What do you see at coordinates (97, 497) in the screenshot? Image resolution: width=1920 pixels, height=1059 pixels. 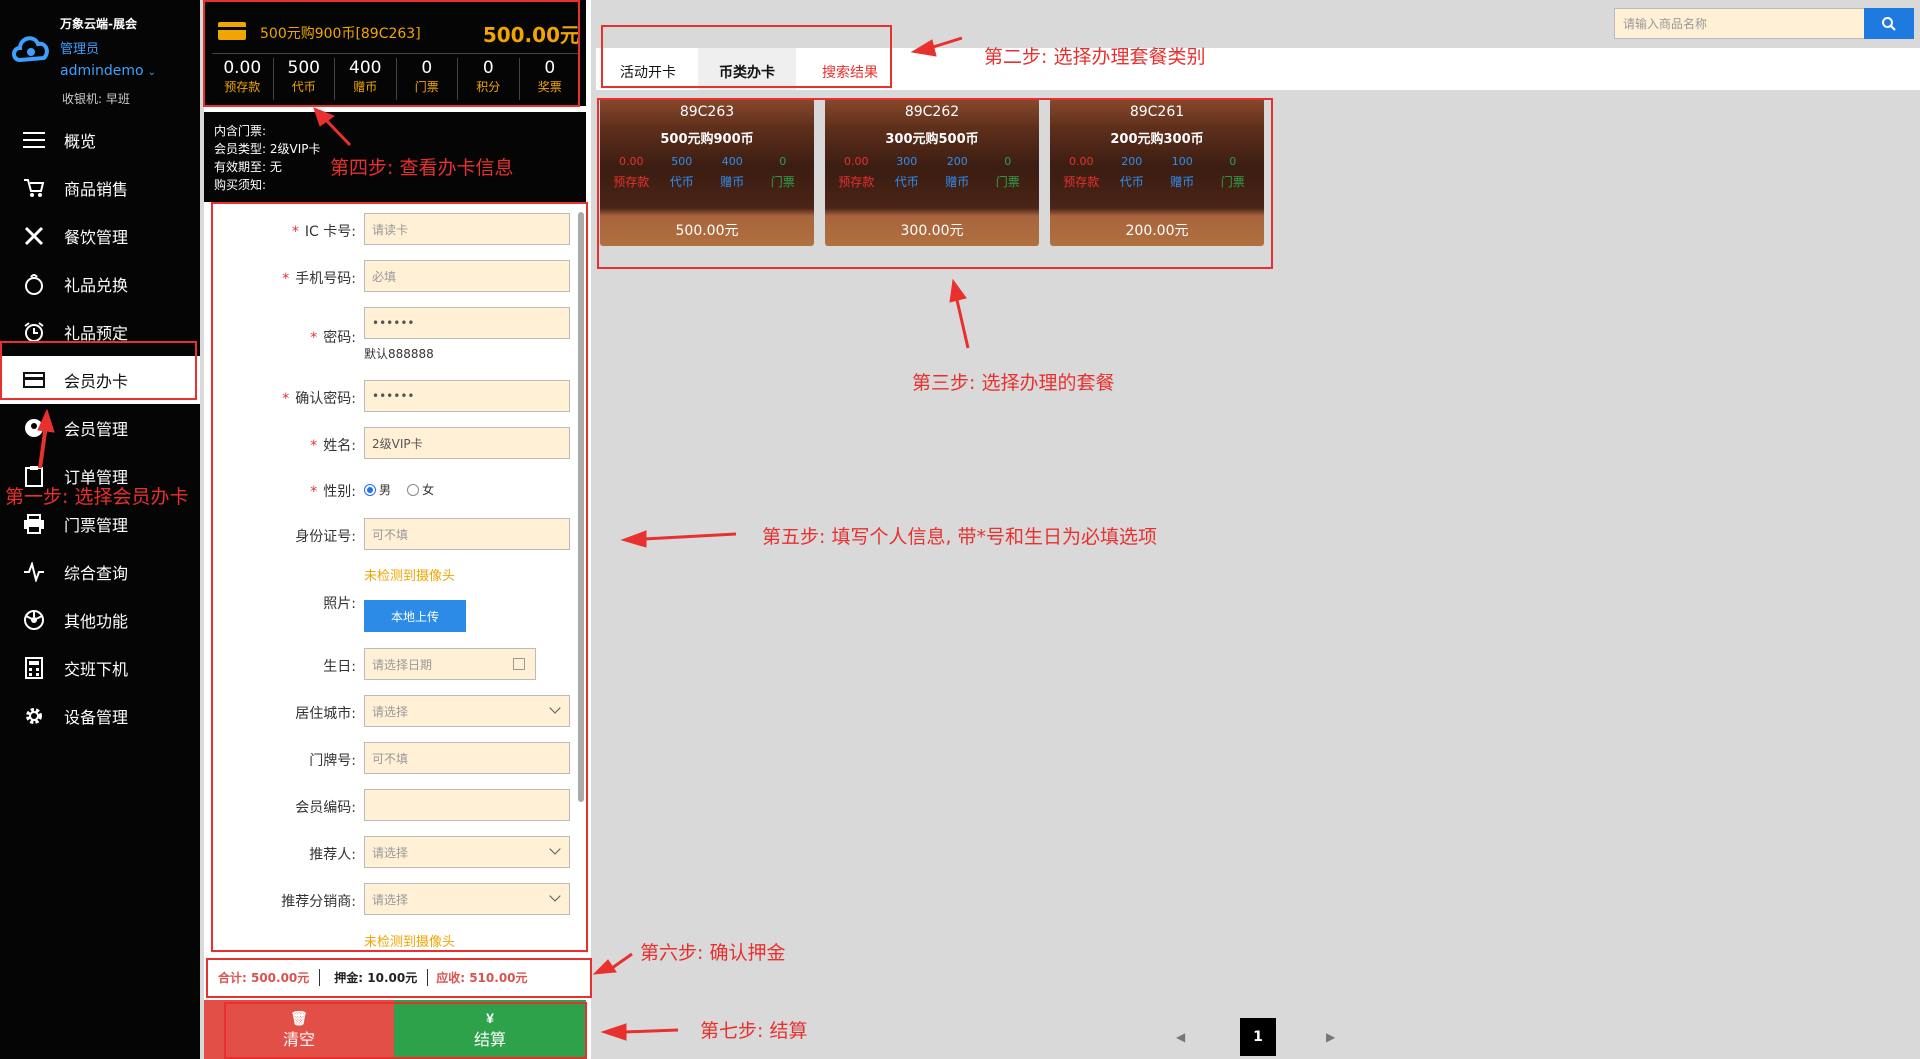 I see `annotation-step1: 第一步: 选择会员办卡` at bounding box center [97, 497].